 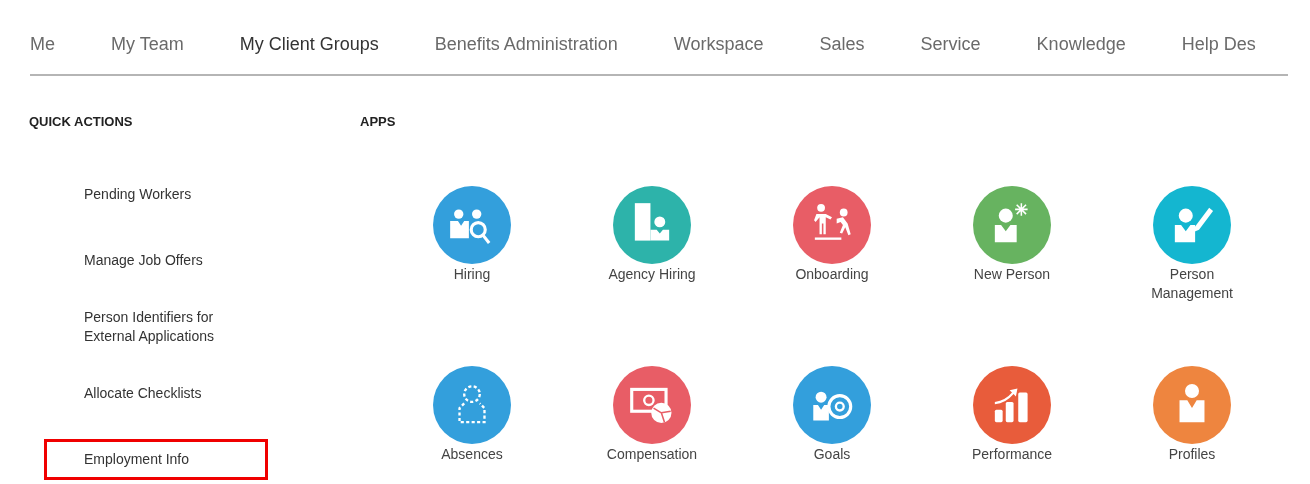 I want to click on quick-action-link: Employment Info, so click(x=156, y=459).